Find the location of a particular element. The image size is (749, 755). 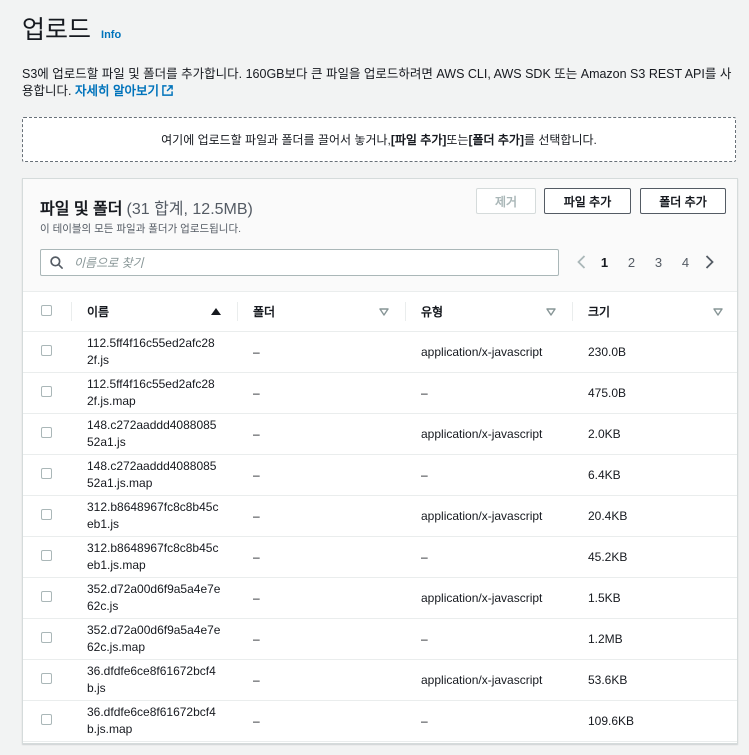

file-name: 36.dfdfe6ce8f61672bcf4b.js is located at coordinates (154, 680).